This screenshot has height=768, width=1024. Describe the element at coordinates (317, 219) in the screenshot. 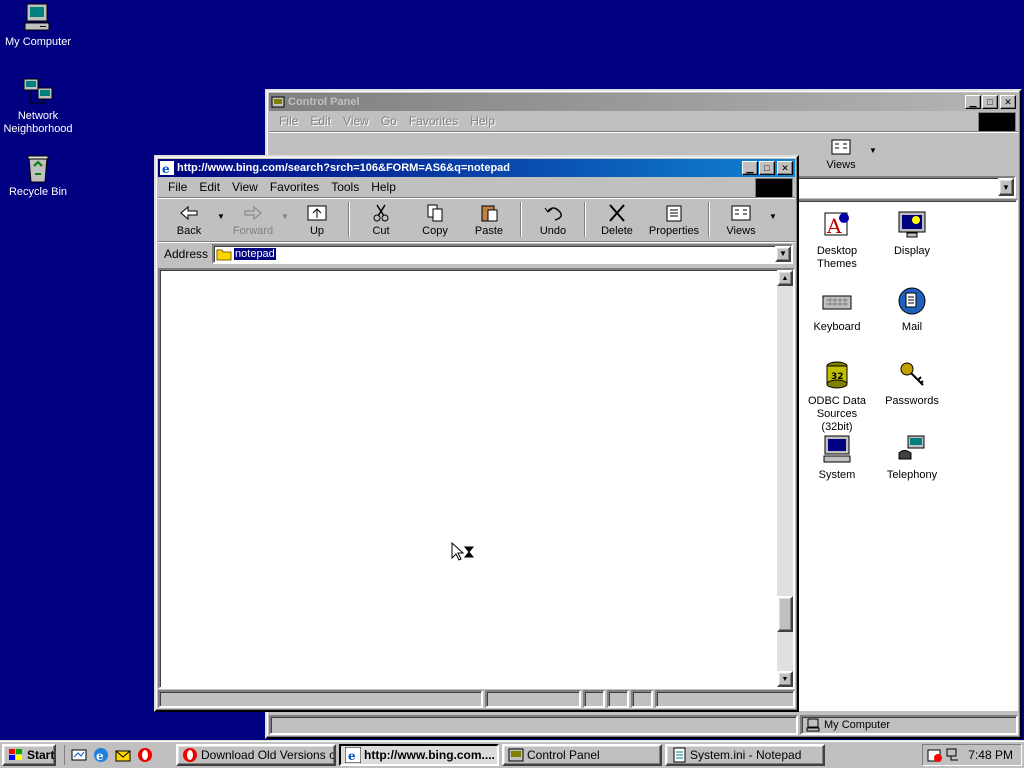

I see `up-button: Up` at that location.